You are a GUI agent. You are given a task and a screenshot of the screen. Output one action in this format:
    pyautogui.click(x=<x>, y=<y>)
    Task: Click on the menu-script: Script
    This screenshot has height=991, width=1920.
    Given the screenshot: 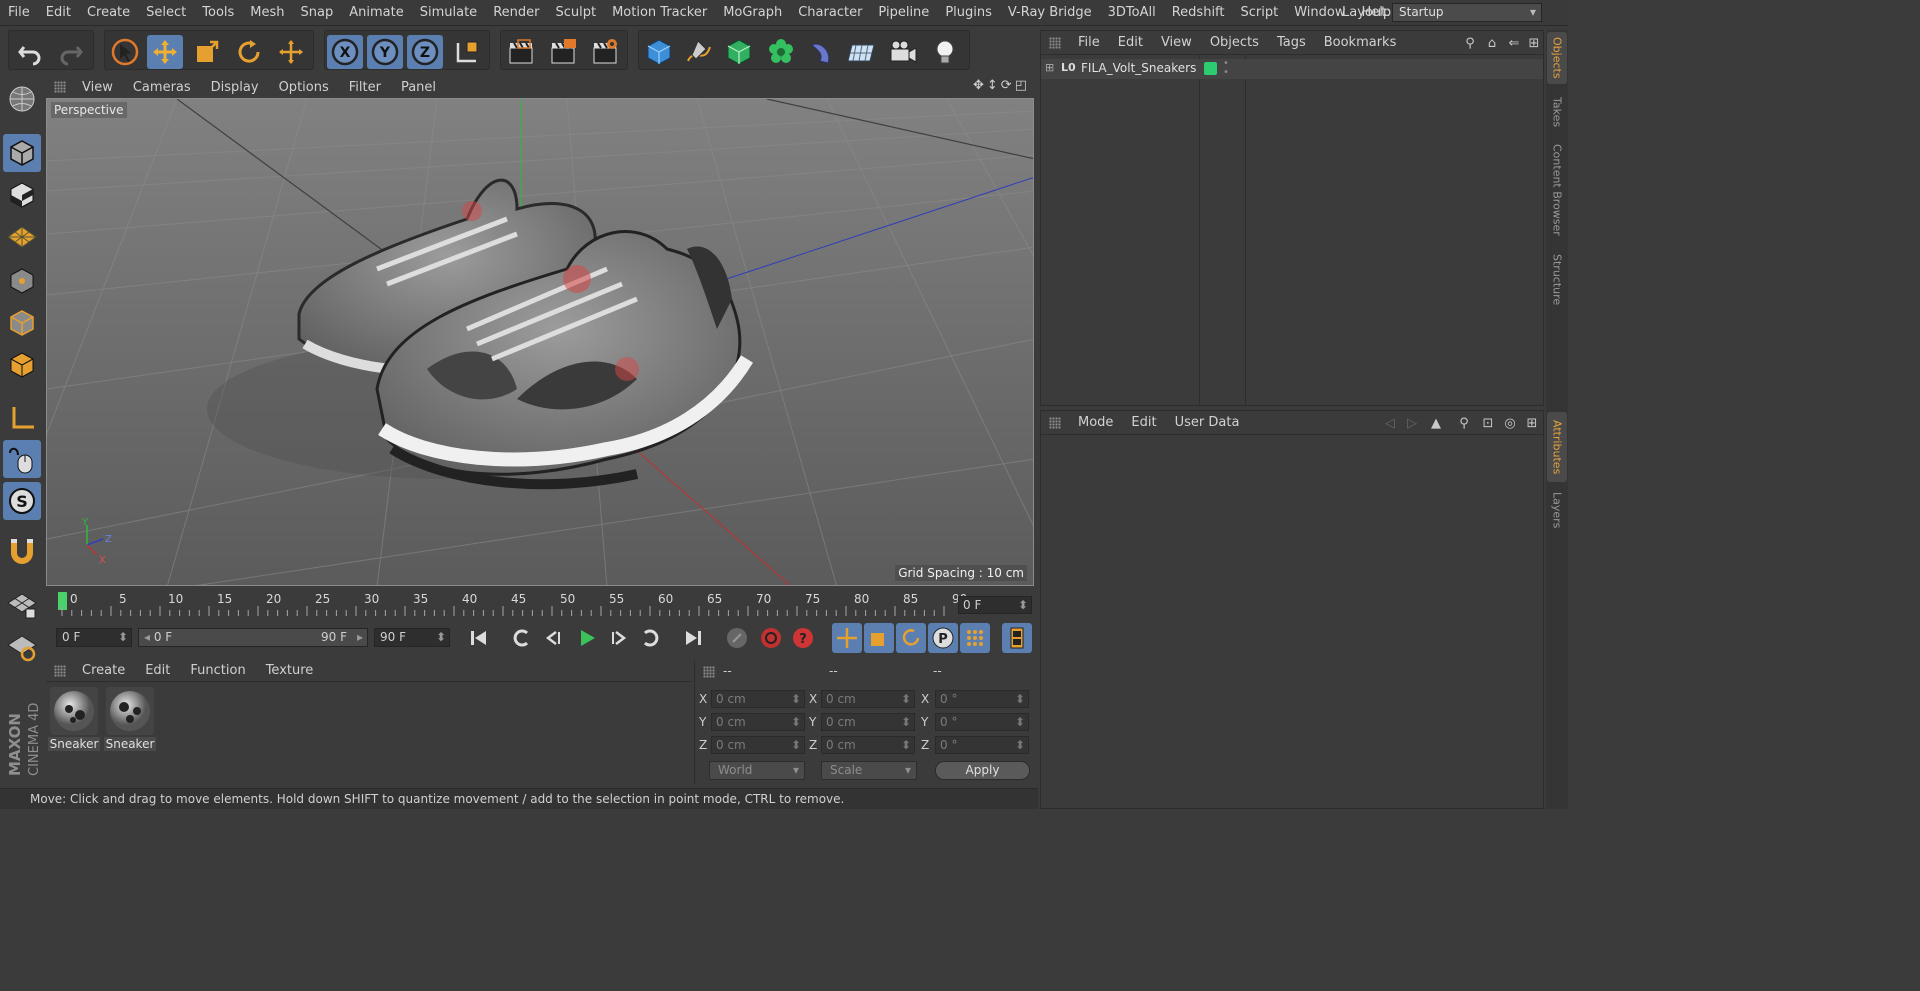 What is the action you would take?
    pyautogui.click(x=1260, y=13)
    